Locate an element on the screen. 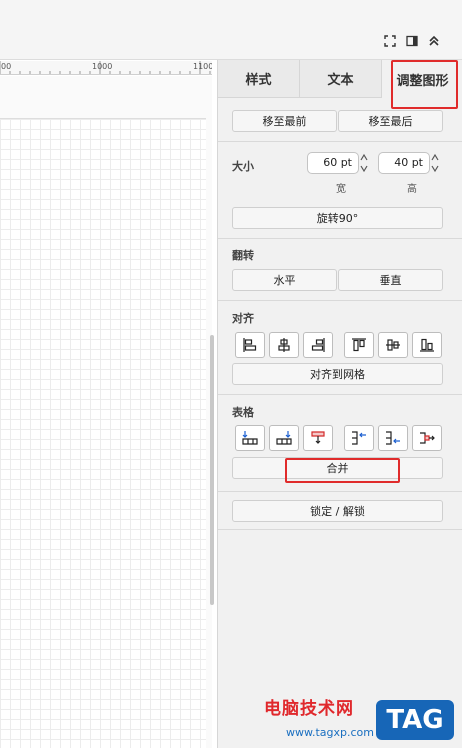 The image size is (462, 748). table-section: 表格 合并 is located at coordinates (340, 443).